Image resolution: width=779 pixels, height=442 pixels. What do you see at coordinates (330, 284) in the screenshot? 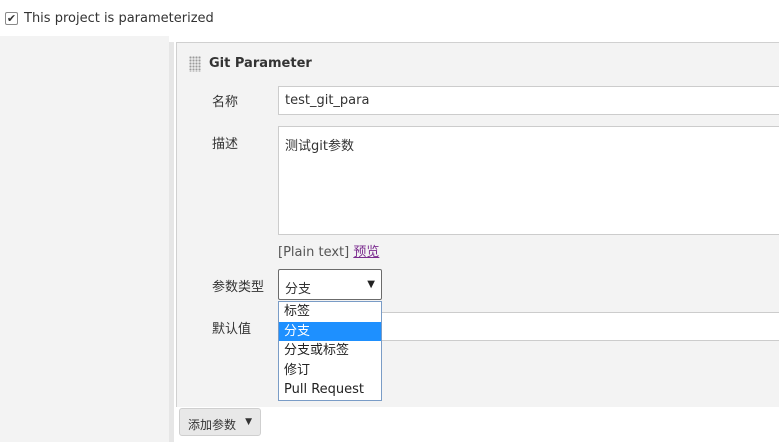
I see `param-type-select: 分支 ▼` at bounding box center [330, 284].